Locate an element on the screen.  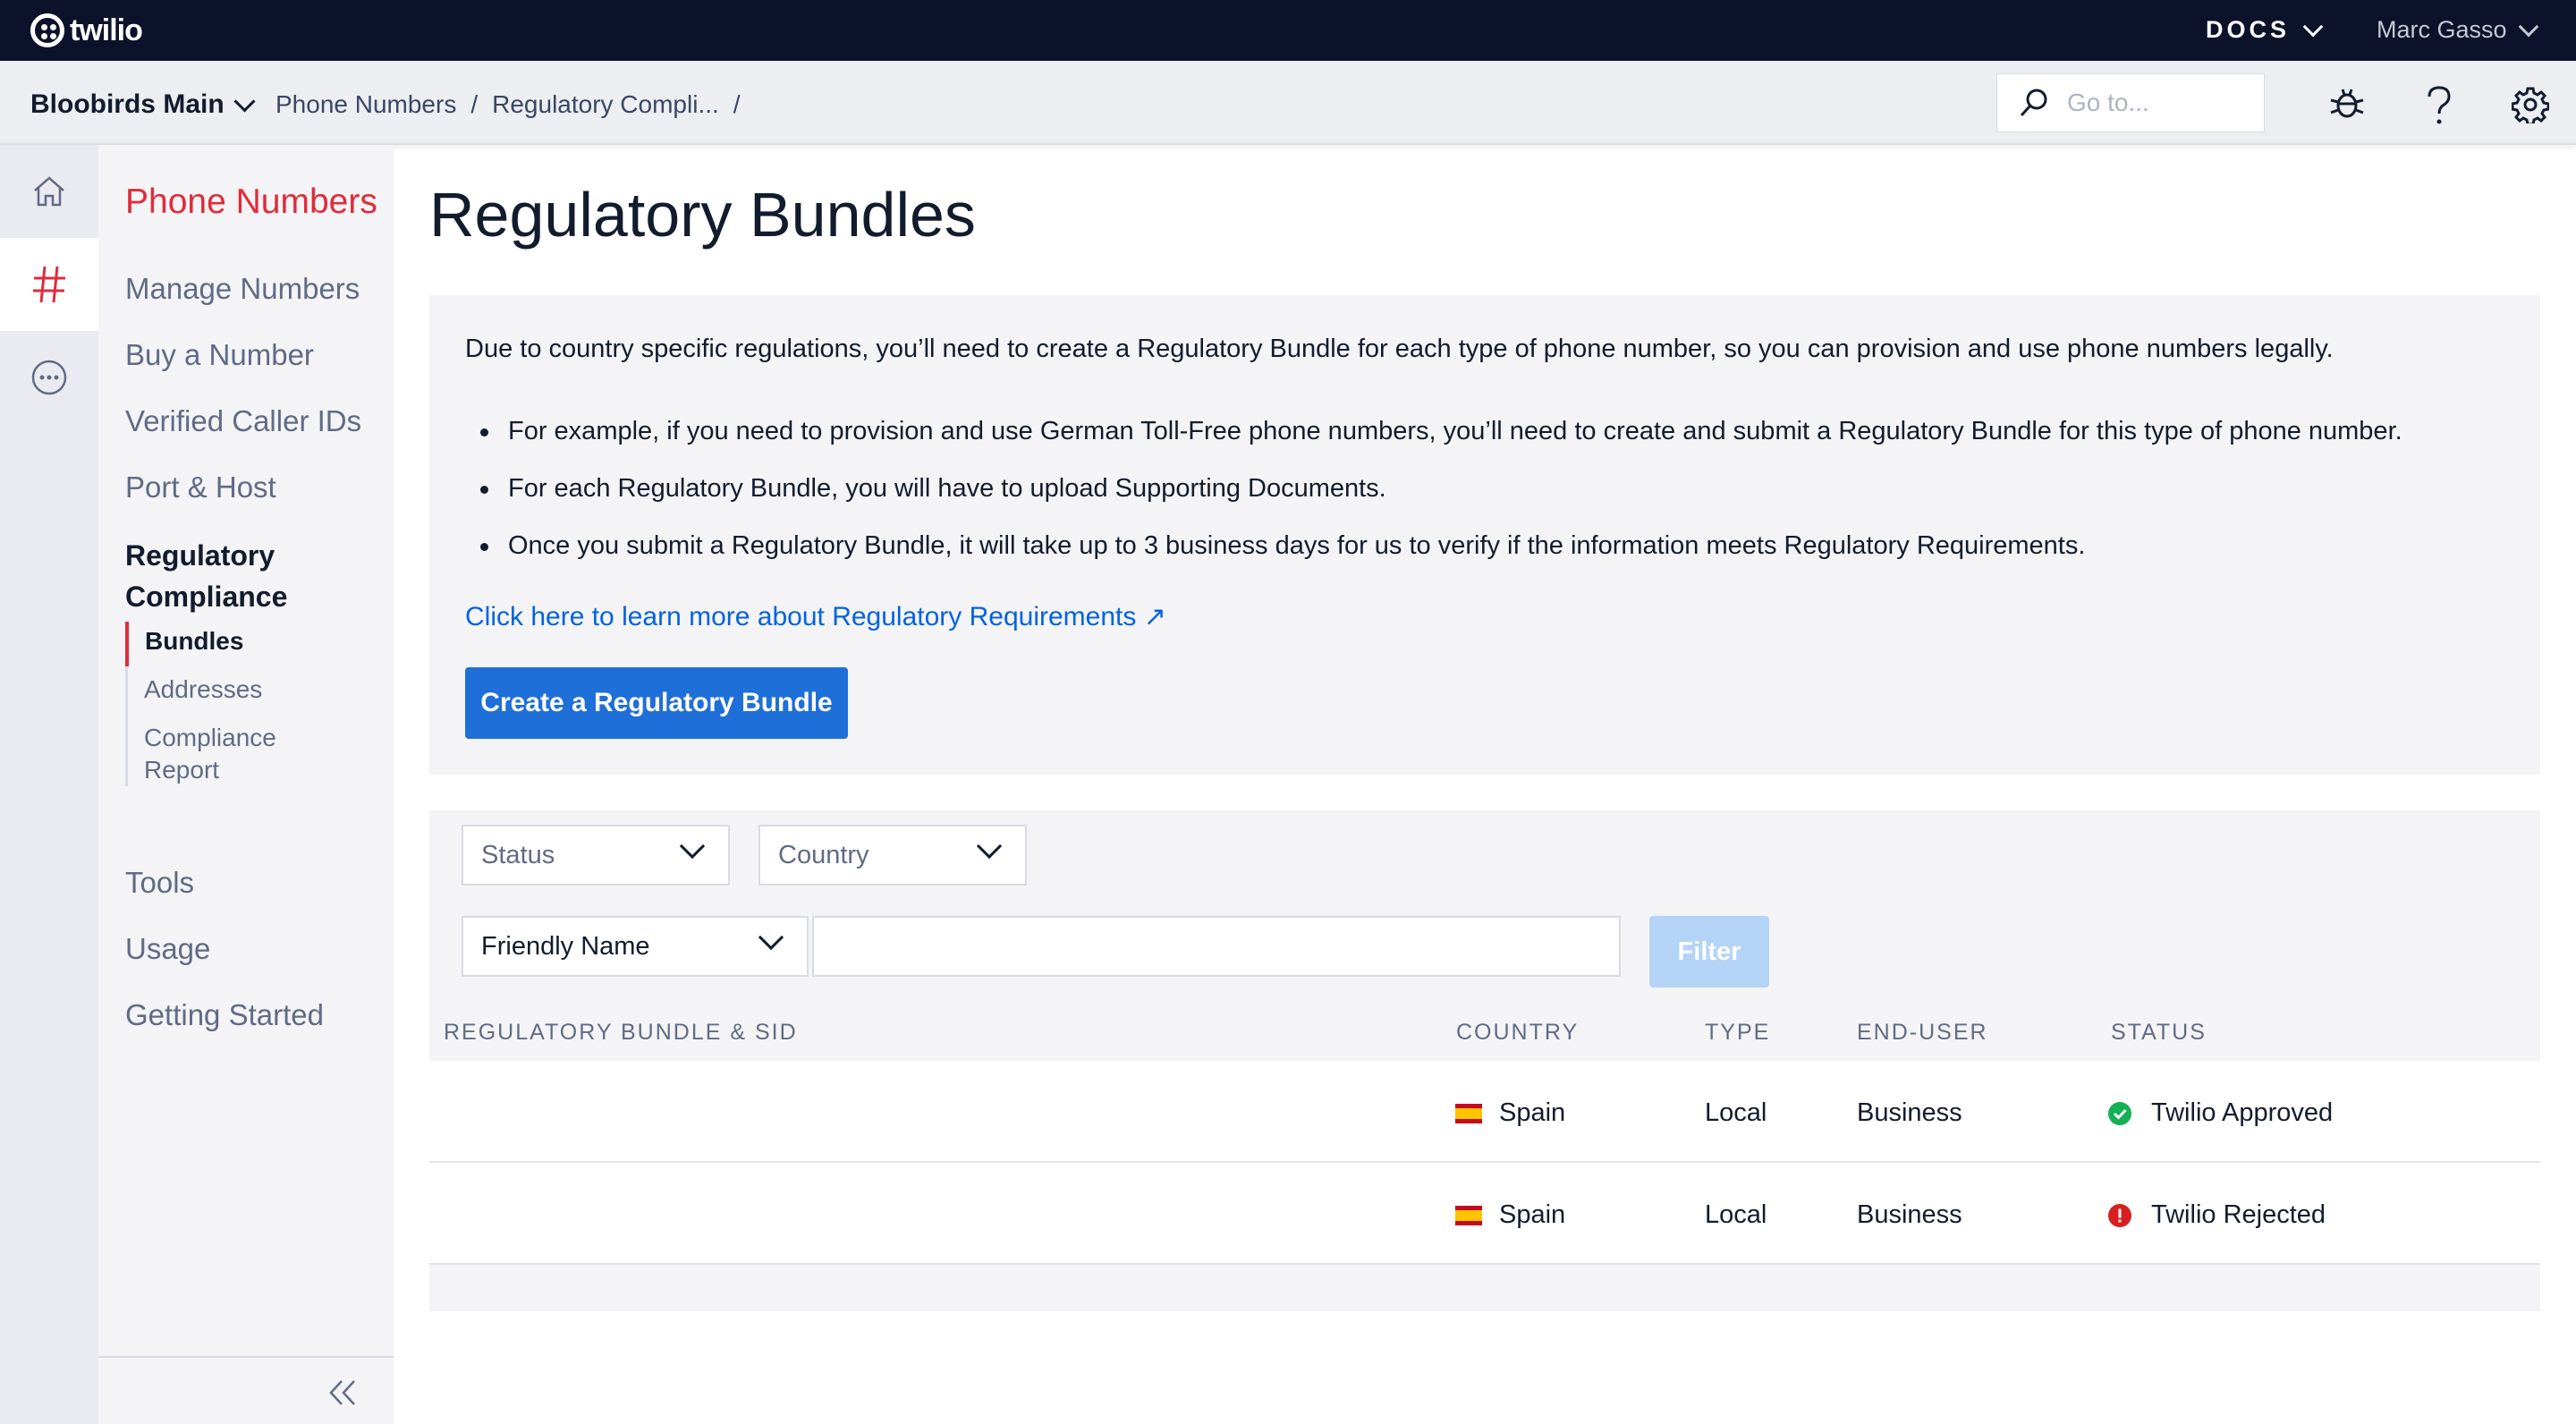
rail-item-phone-numbers is located at coordinates (49, 284).